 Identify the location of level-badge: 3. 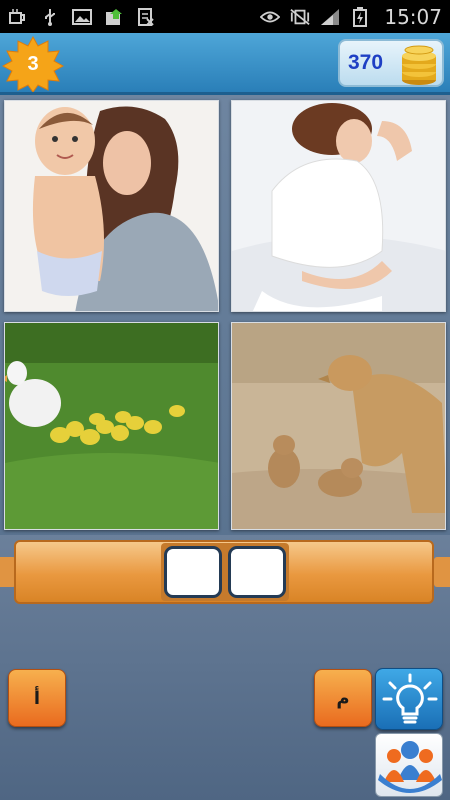
(33, 64).